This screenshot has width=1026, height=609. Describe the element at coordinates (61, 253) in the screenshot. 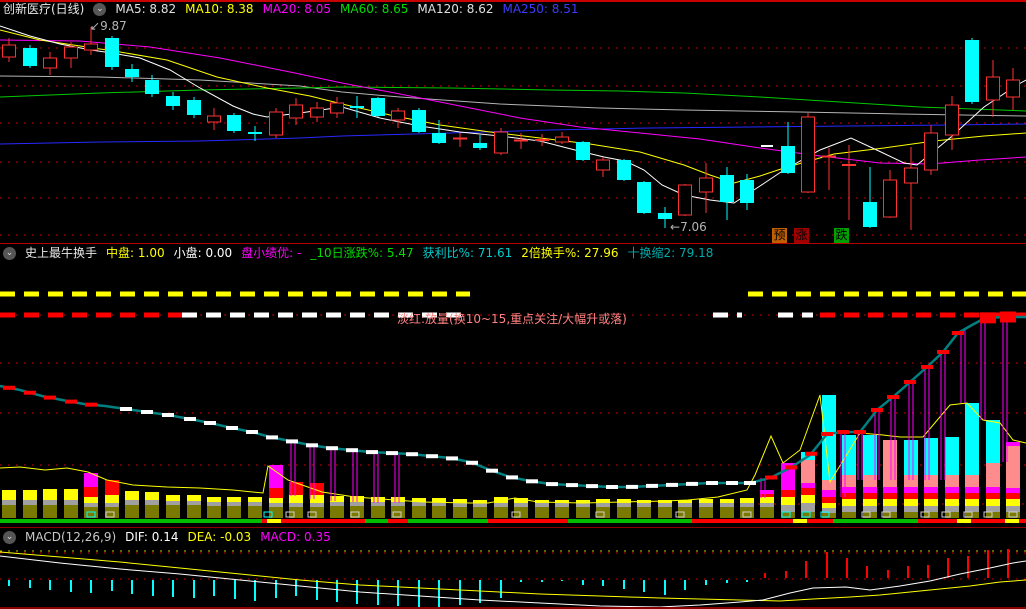

I see `indicator-title: 史上最牛换手` at that location.